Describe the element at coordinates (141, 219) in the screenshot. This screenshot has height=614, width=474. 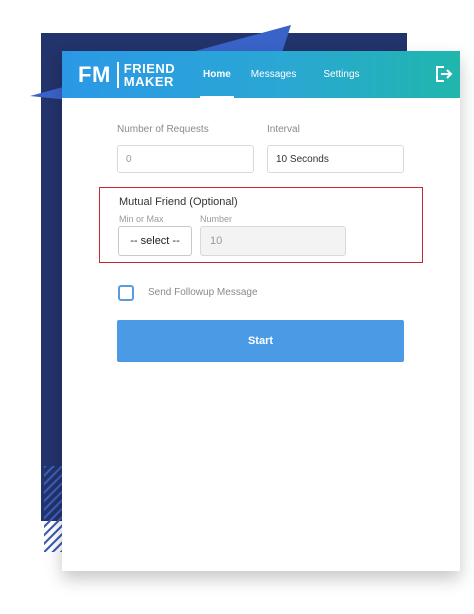
I see `min-max-label: Min or Max` at that location.